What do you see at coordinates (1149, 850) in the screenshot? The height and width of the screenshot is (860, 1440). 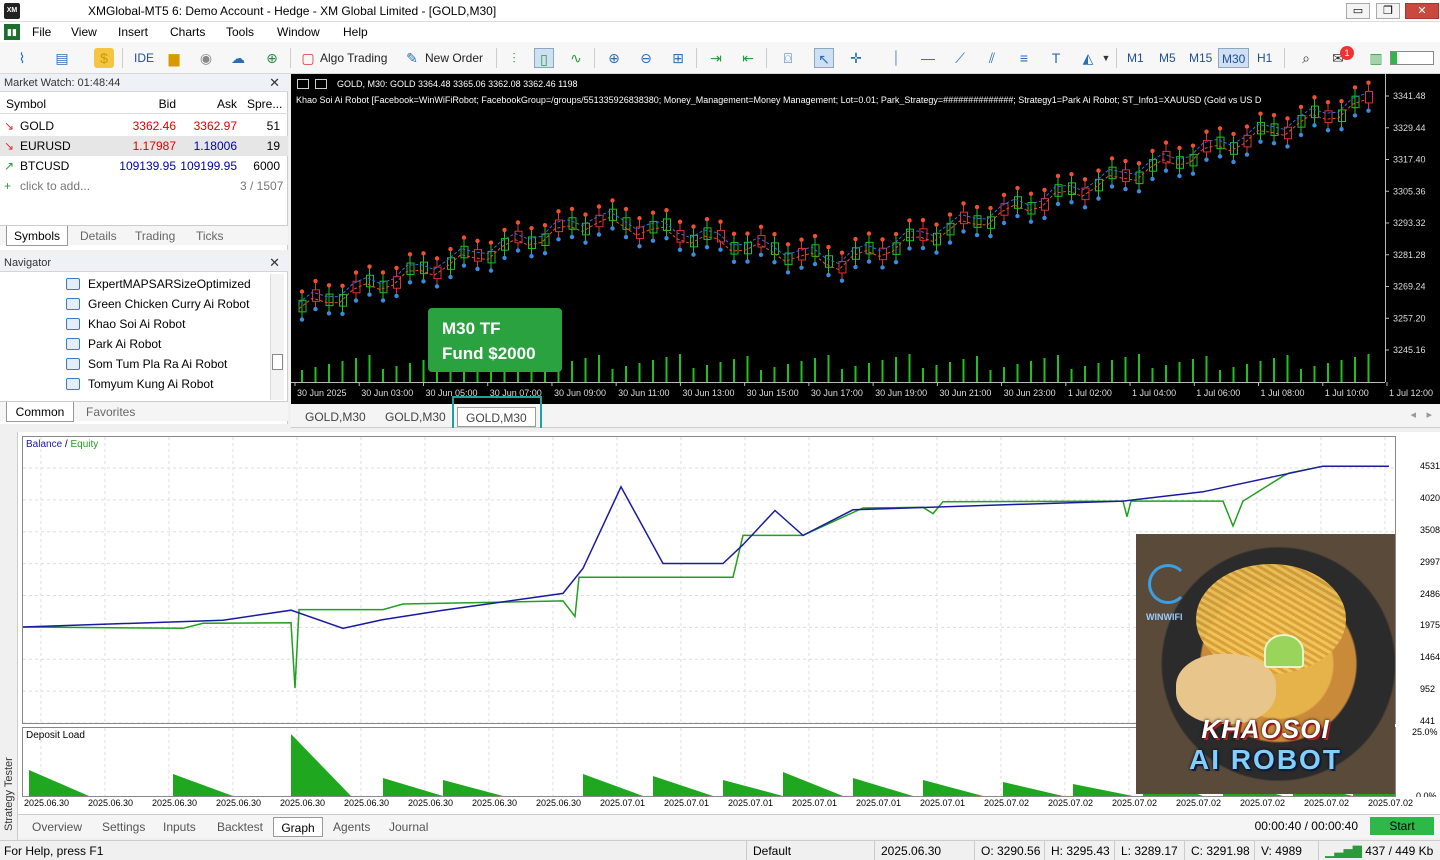 I see `bar-low: L: 3289.17` at bounding box center [1149, 850].